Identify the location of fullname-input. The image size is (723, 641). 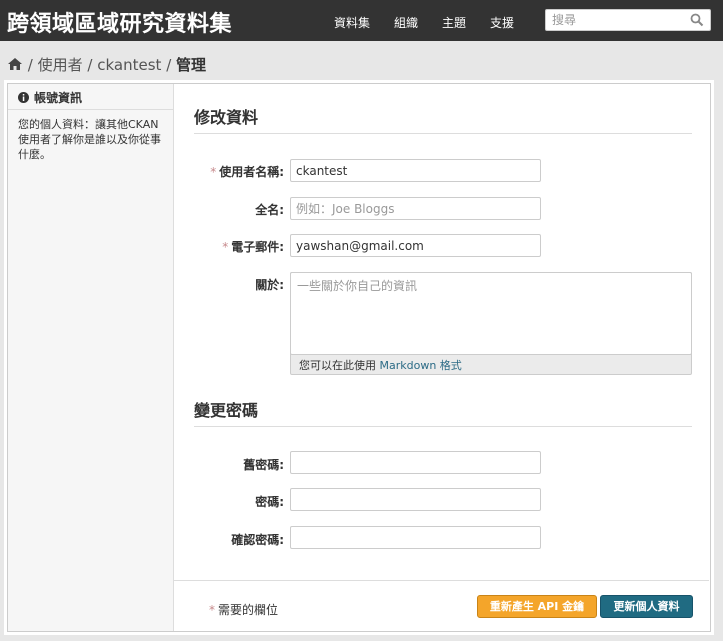
(415, 208).